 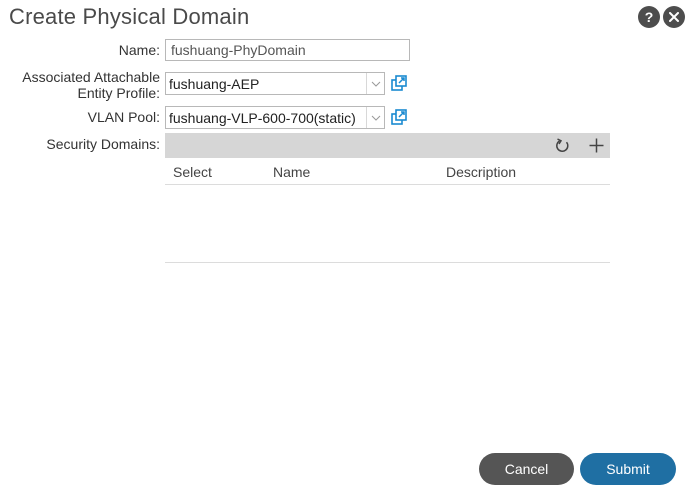 I want to click on close-button, so click(x=674, y=17).